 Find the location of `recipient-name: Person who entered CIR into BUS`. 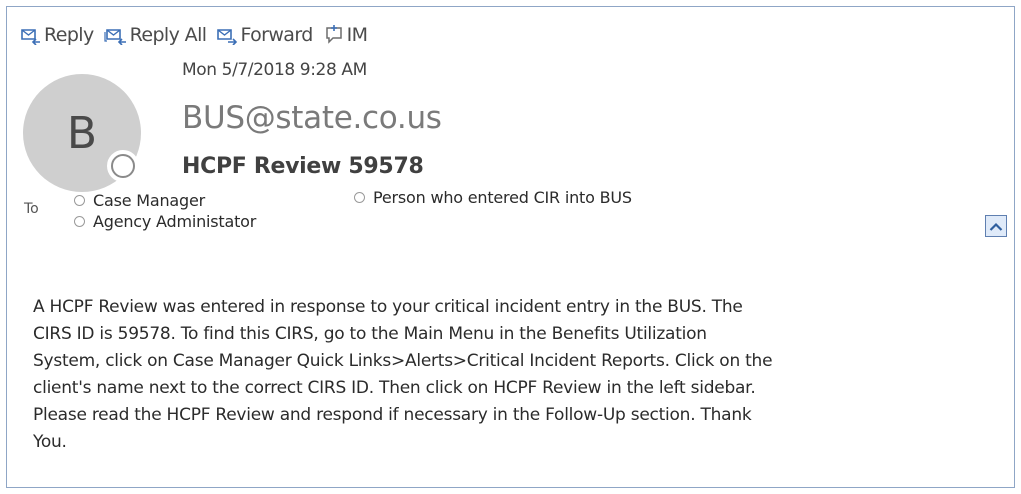

recipient-name: Person who entered CIR into BUS is located at coordinates (502, 197).